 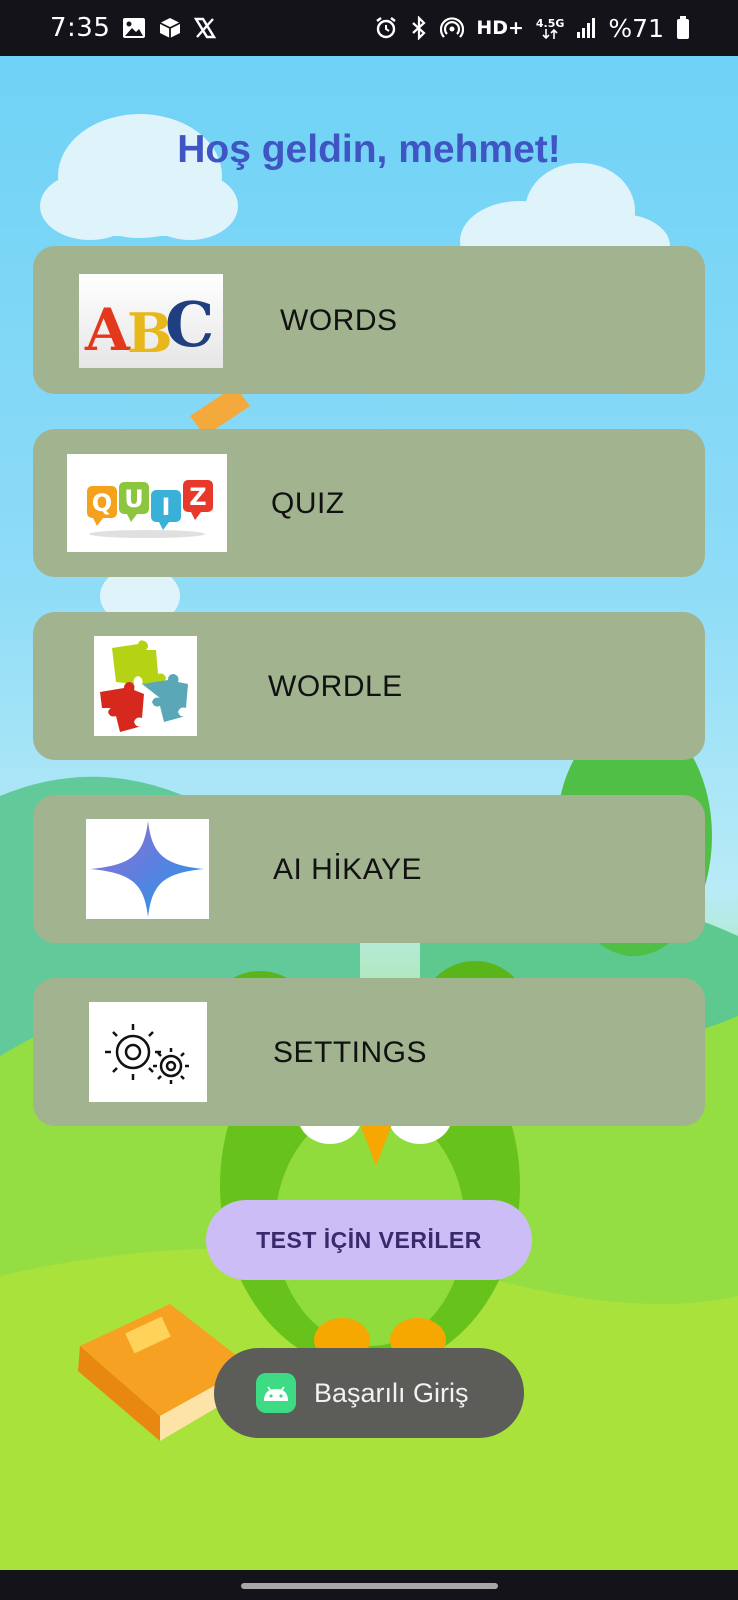 What do you see at coordinates (636, 28) in the screenshot?
I see `battery-percent: %71` at bounding box center [636, 28].